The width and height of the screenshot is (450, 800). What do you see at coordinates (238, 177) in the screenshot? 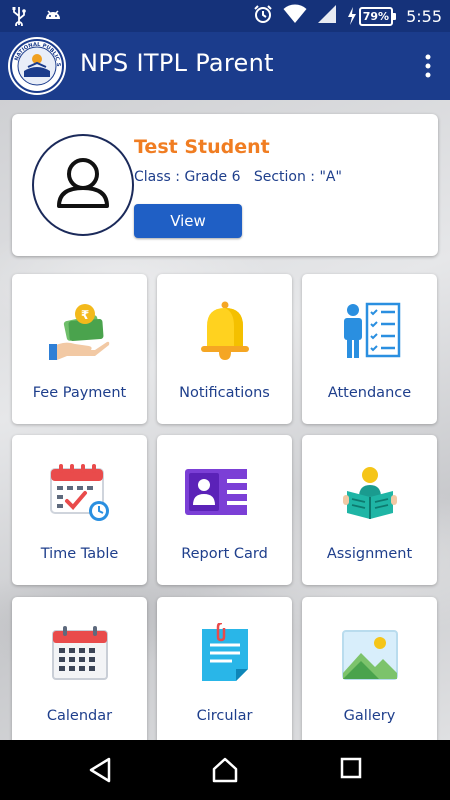
I see `class-section: Class : Grade 6 Section : "A"` at bounding box center [238, 177].